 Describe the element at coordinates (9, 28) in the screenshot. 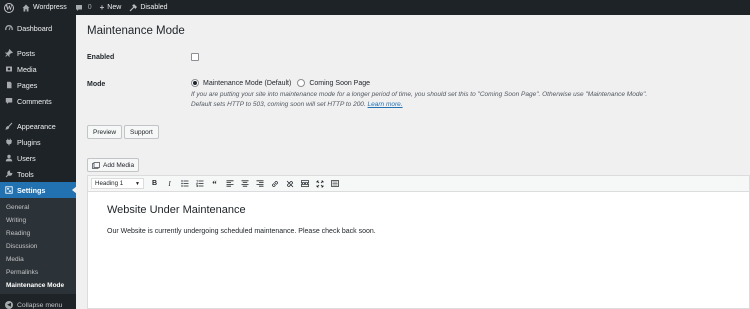

I see `gauge-icon` at that location.